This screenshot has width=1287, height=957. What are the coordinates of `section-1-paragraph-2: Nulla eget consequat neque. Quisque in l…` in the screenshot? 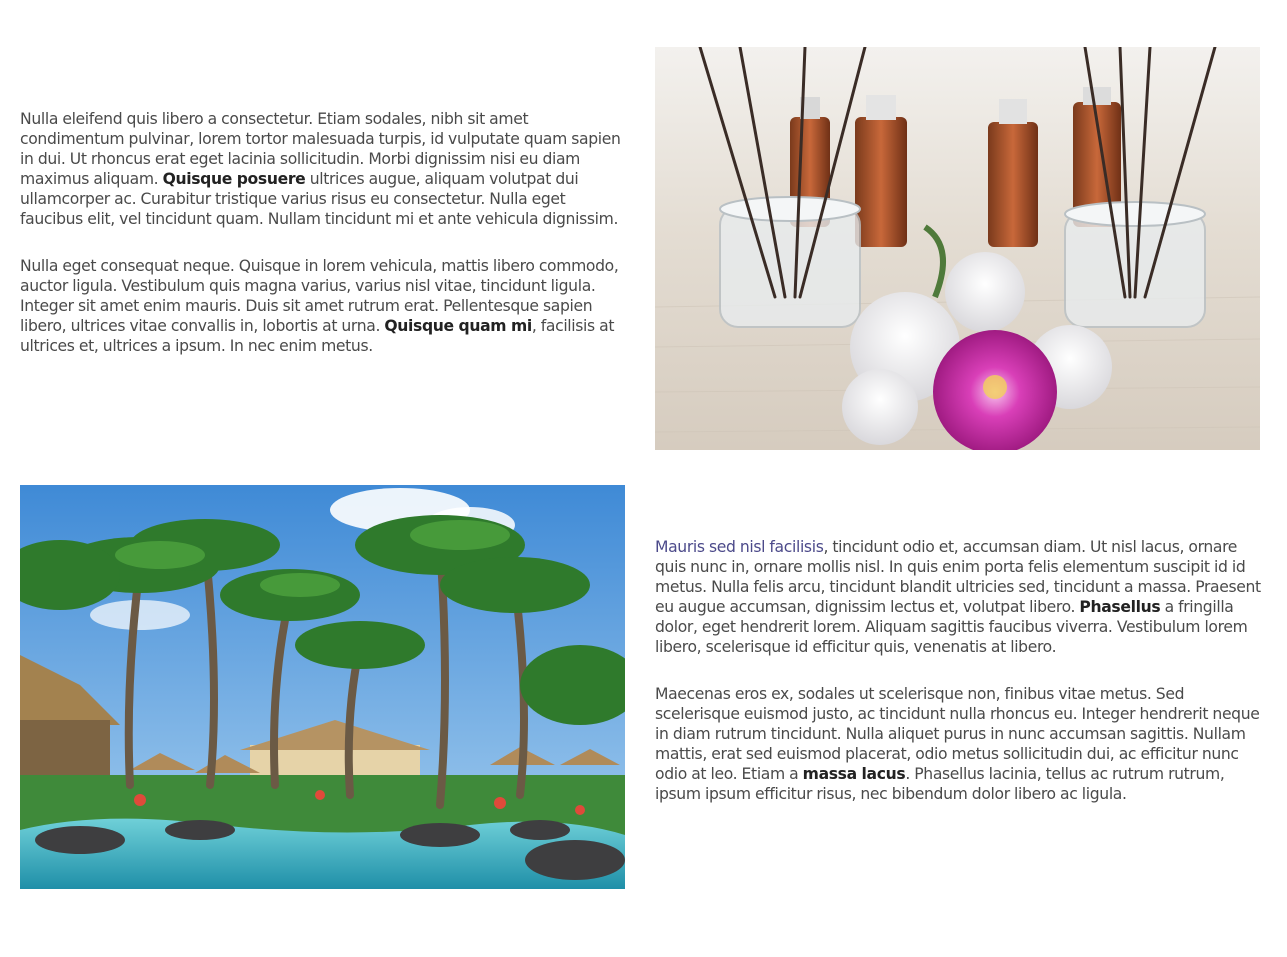 It's located at (325, 306).